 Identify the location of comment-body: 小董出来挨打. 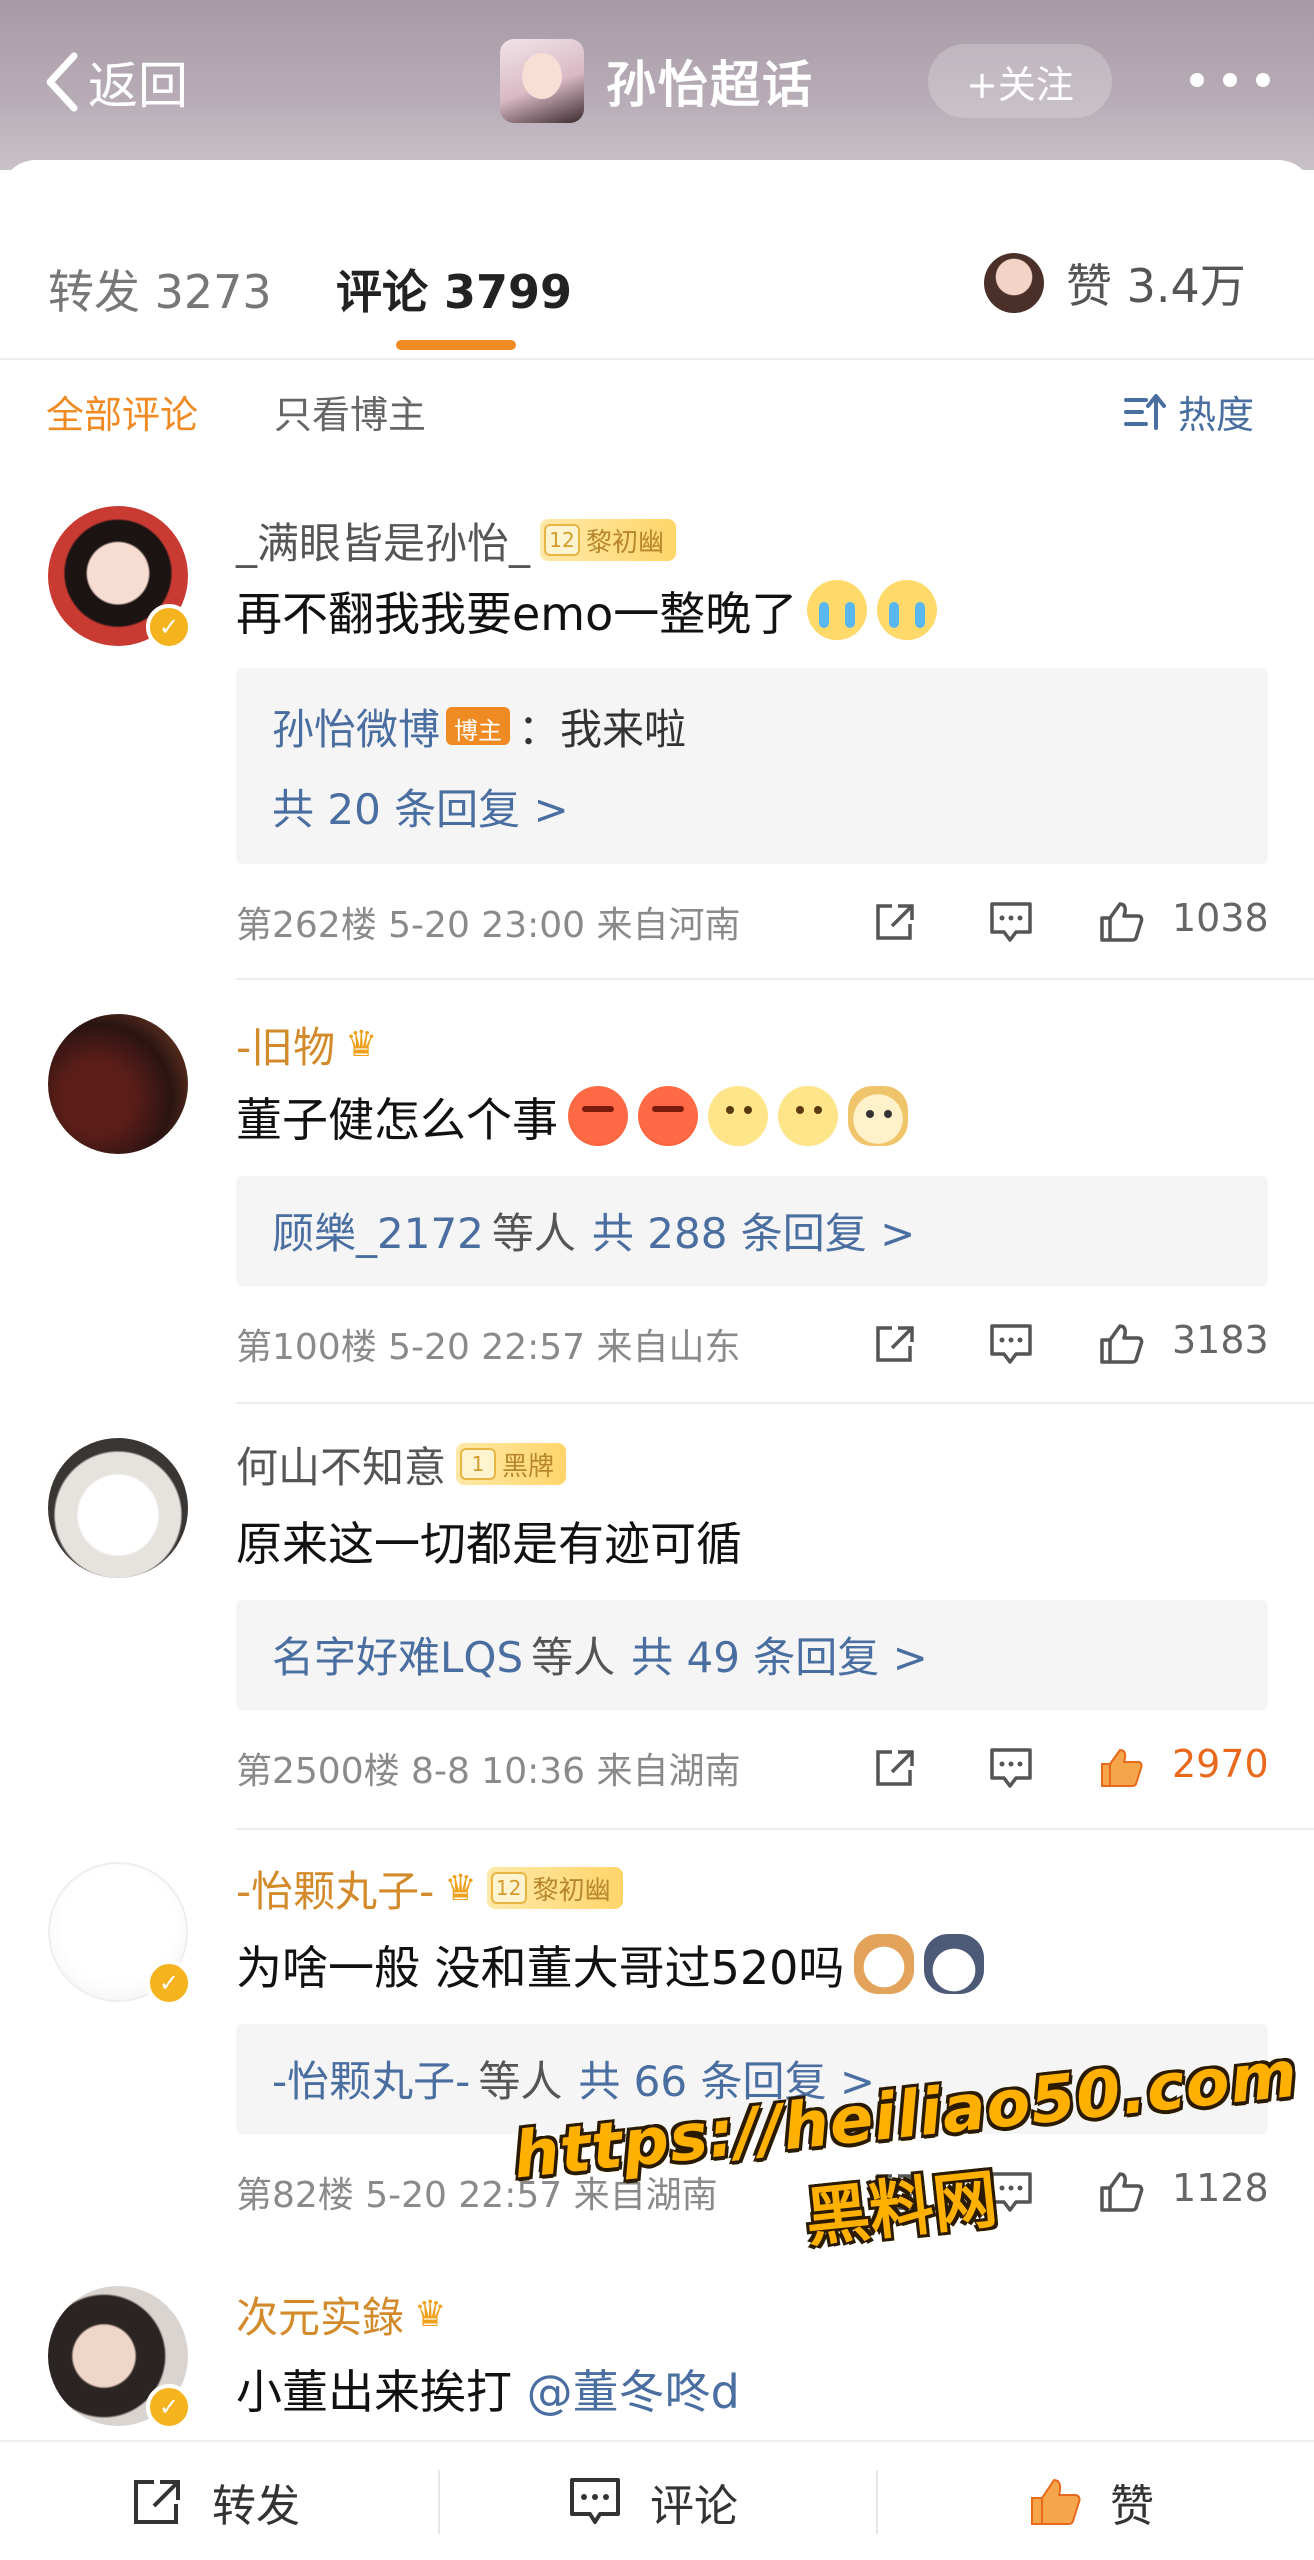
(374, 2392).